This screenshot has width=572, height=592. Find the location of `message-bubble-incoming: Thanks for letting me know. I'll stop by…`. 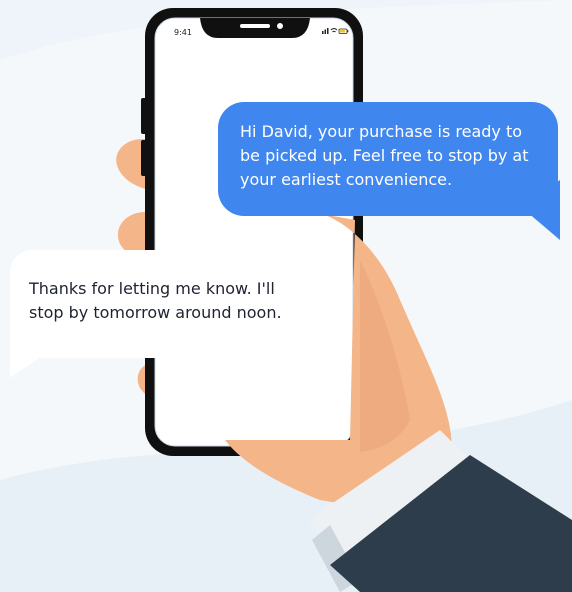

message-bubble-incoming: Thanks for letting me know. I'll stop by… is located at coordinates (168, 304).